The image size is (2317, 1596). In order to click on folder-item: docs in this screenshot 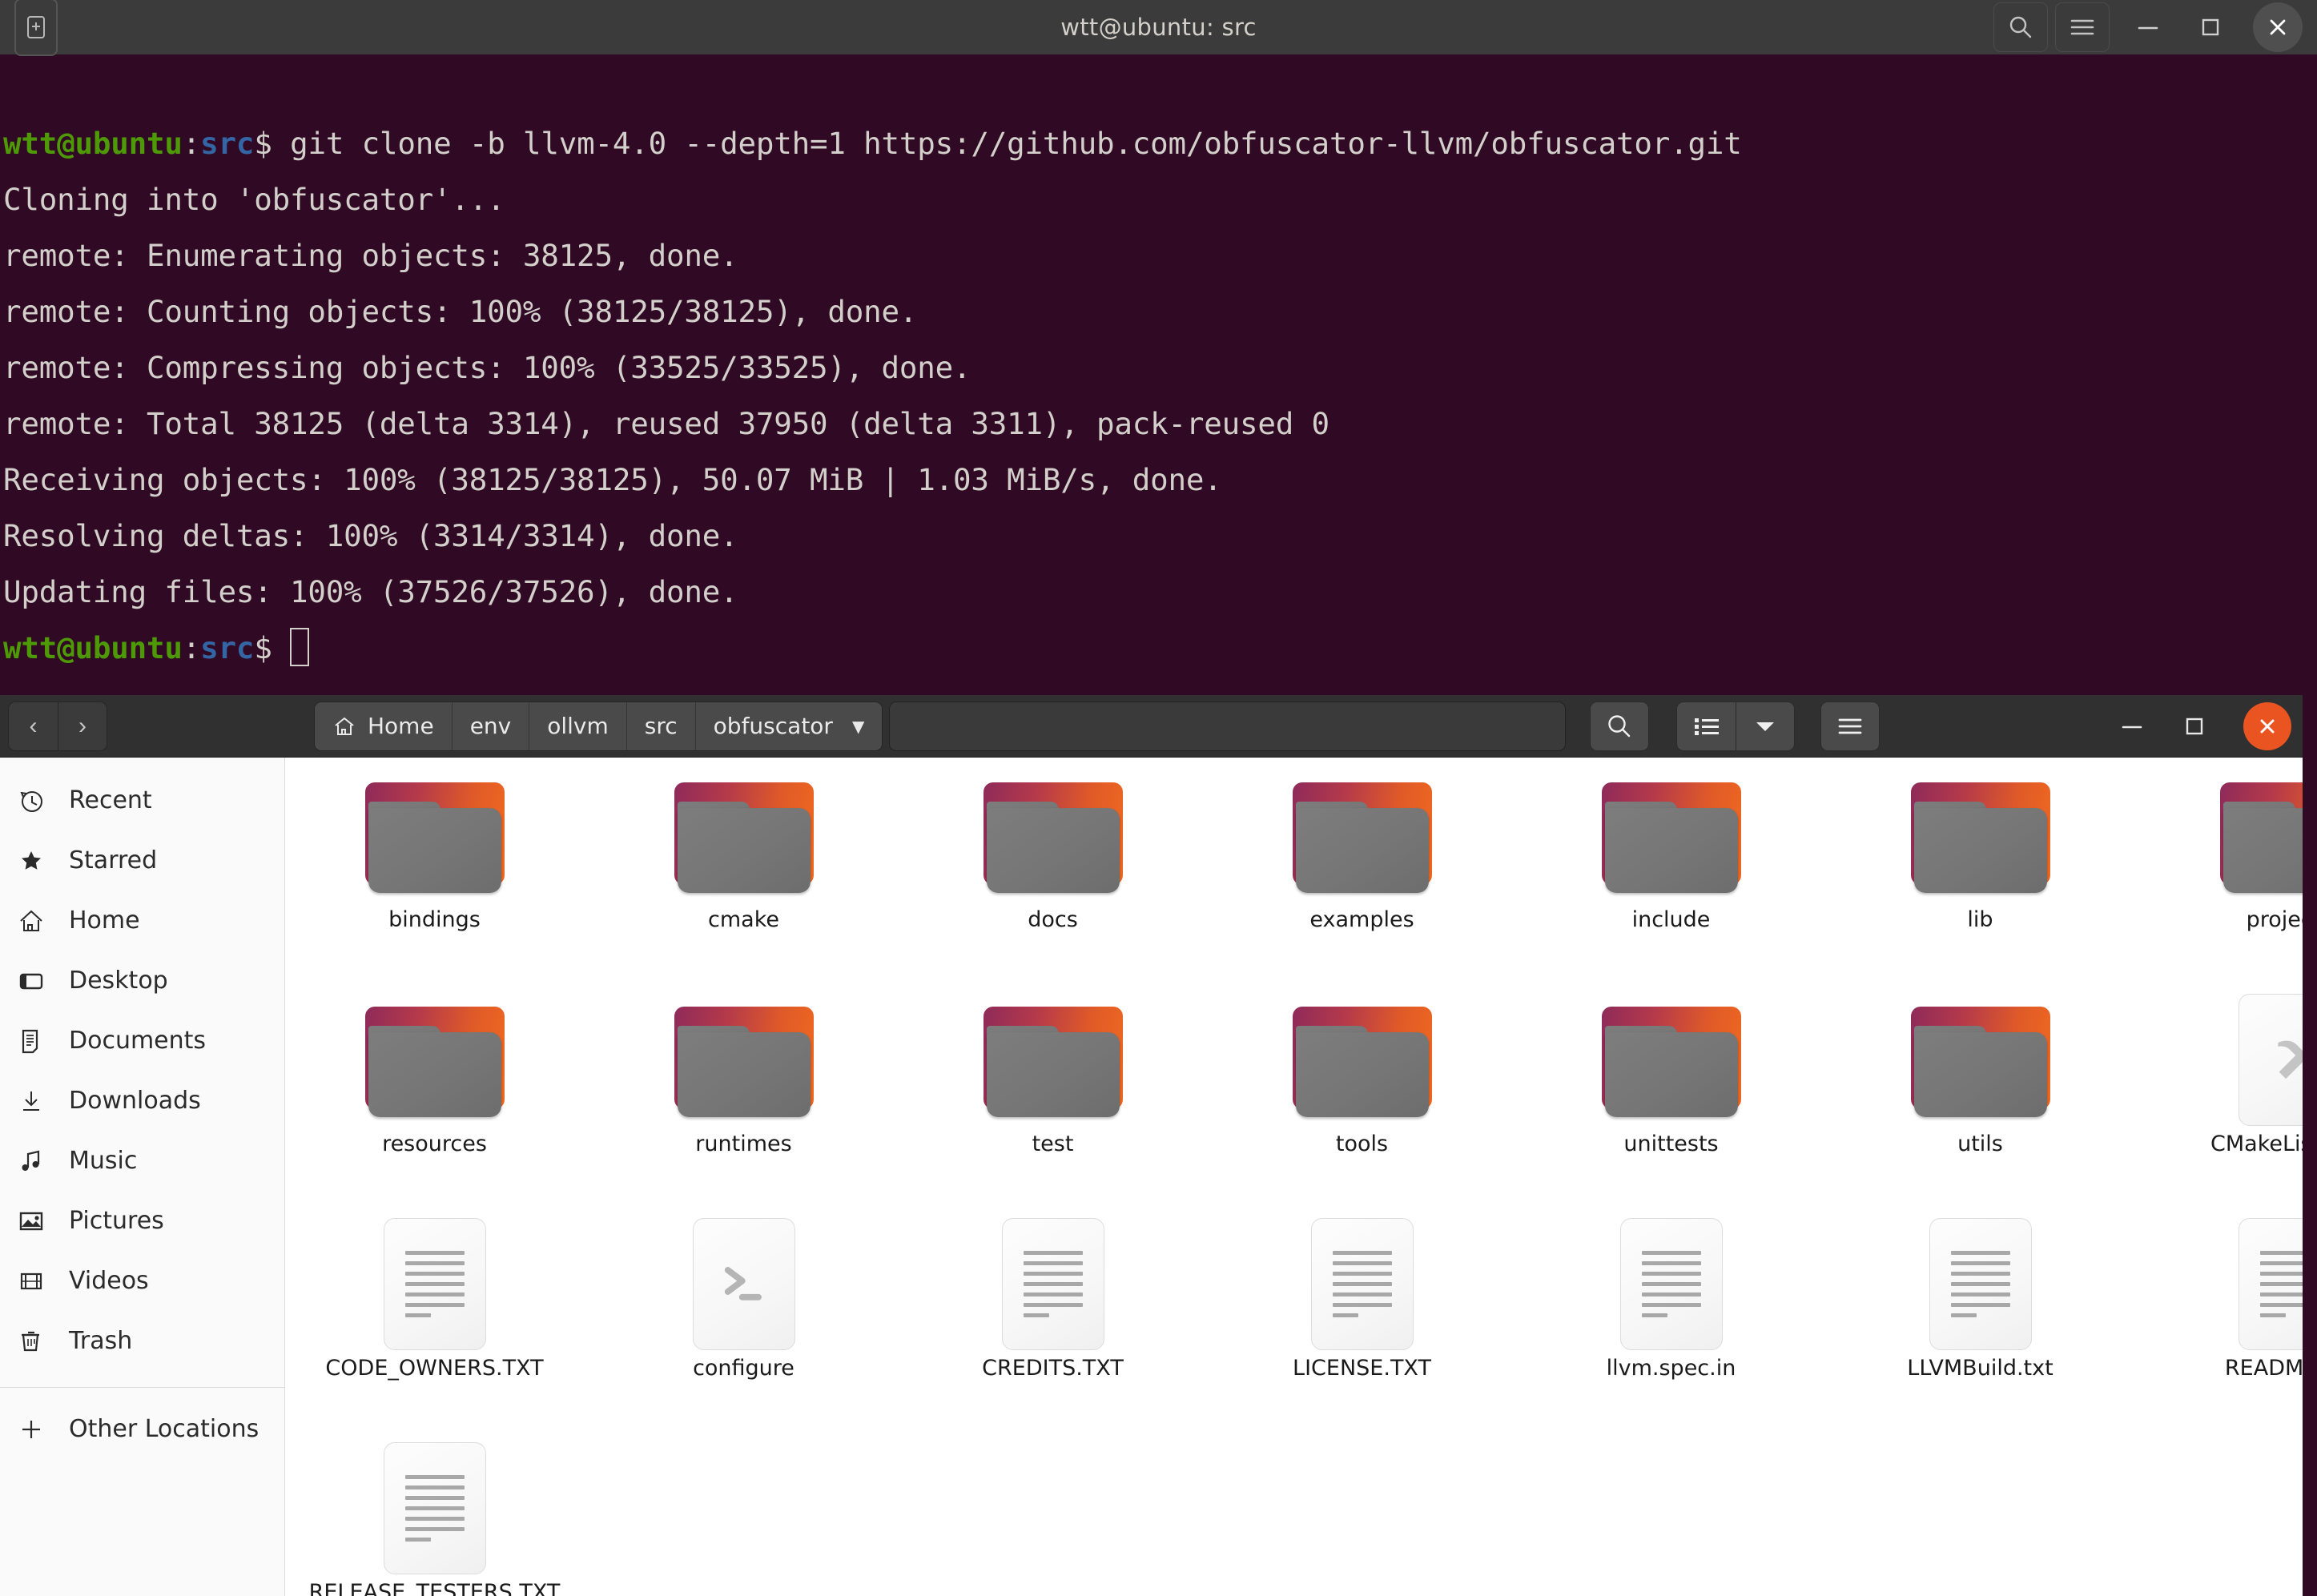, I will do `click(1053, 850)`.